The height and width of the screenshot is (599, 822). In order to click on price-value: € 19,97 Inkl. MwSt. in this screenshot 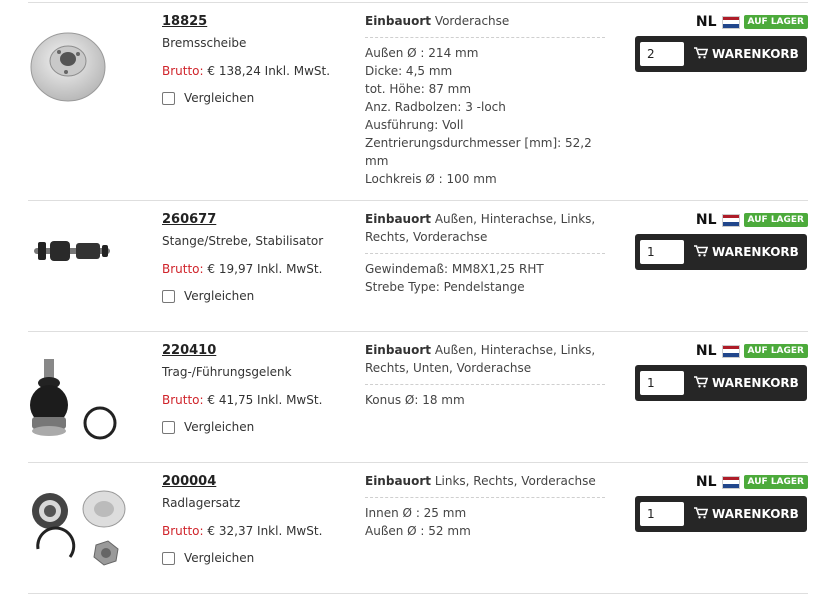, I will do `click(265, 269)`.